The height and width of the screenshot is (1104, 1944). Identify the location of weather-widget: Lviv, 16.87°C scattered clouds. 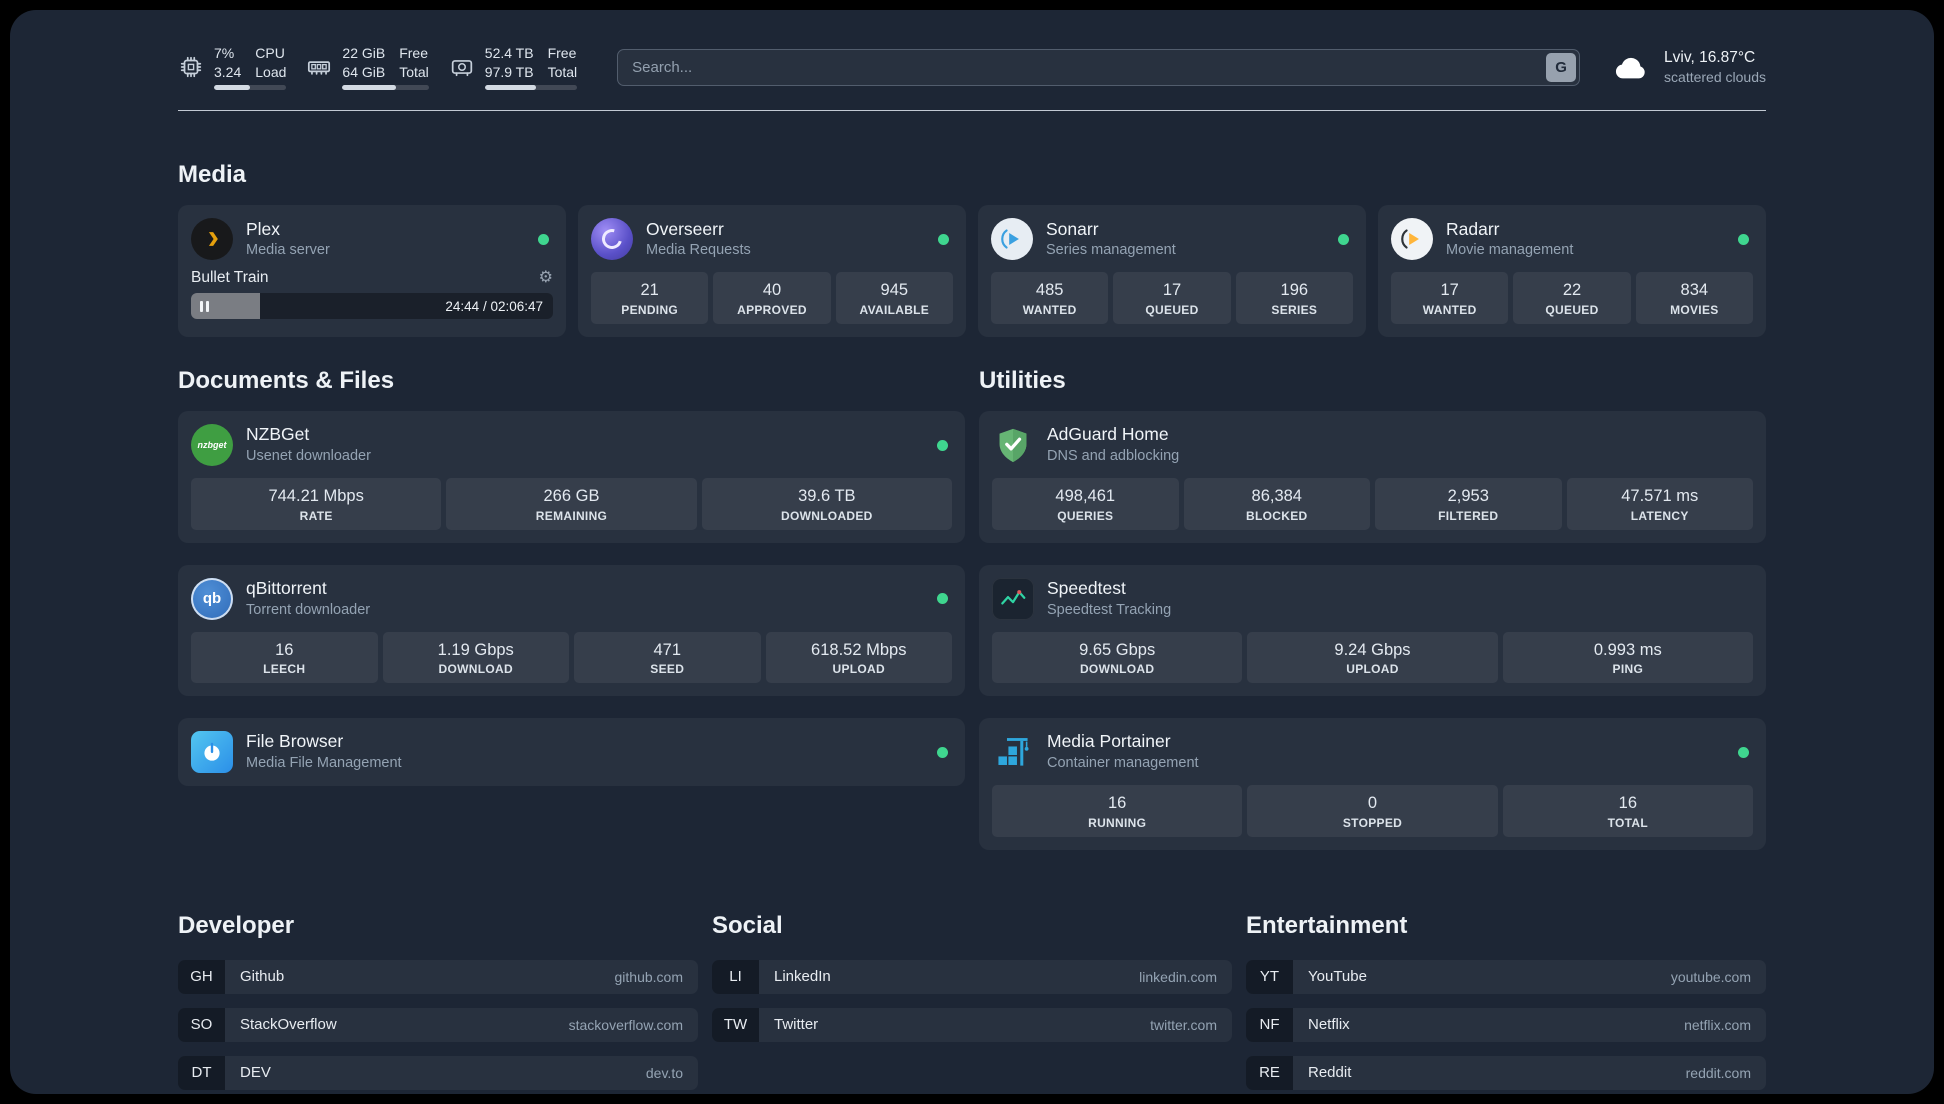
(1689, 67).